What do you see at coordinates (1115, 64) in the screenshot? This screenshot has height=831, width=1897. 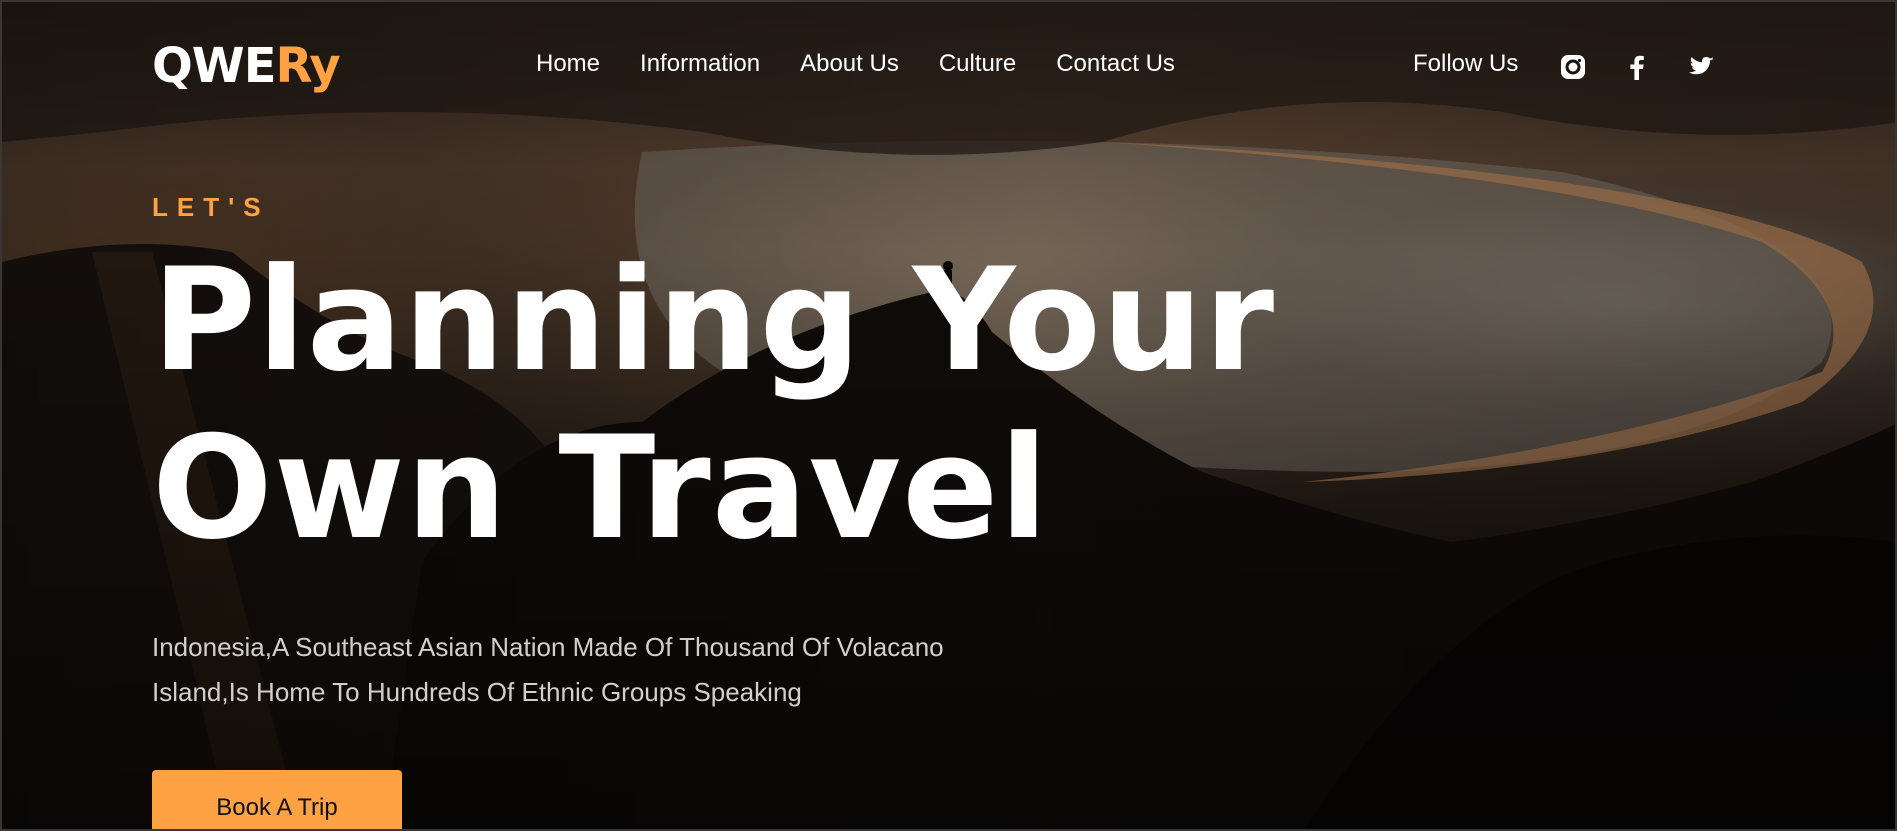 I see `nav-contact-us: Contact Us` at bounding box center [1115, 64].